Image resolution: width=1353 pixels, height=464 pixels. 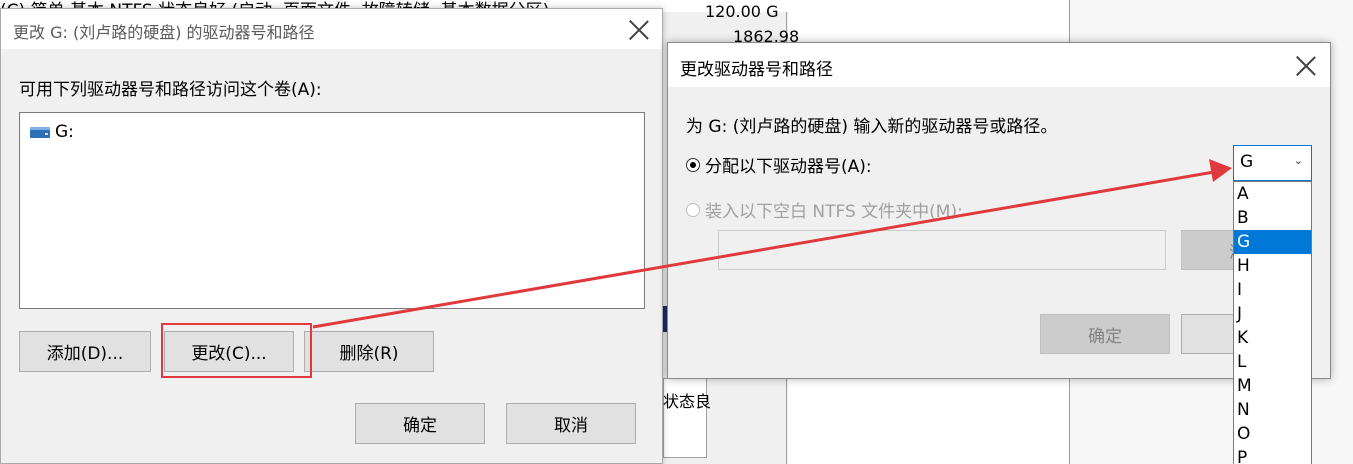 I want to click on background-size-1: 120.00 G, so click(x=742, y=11).